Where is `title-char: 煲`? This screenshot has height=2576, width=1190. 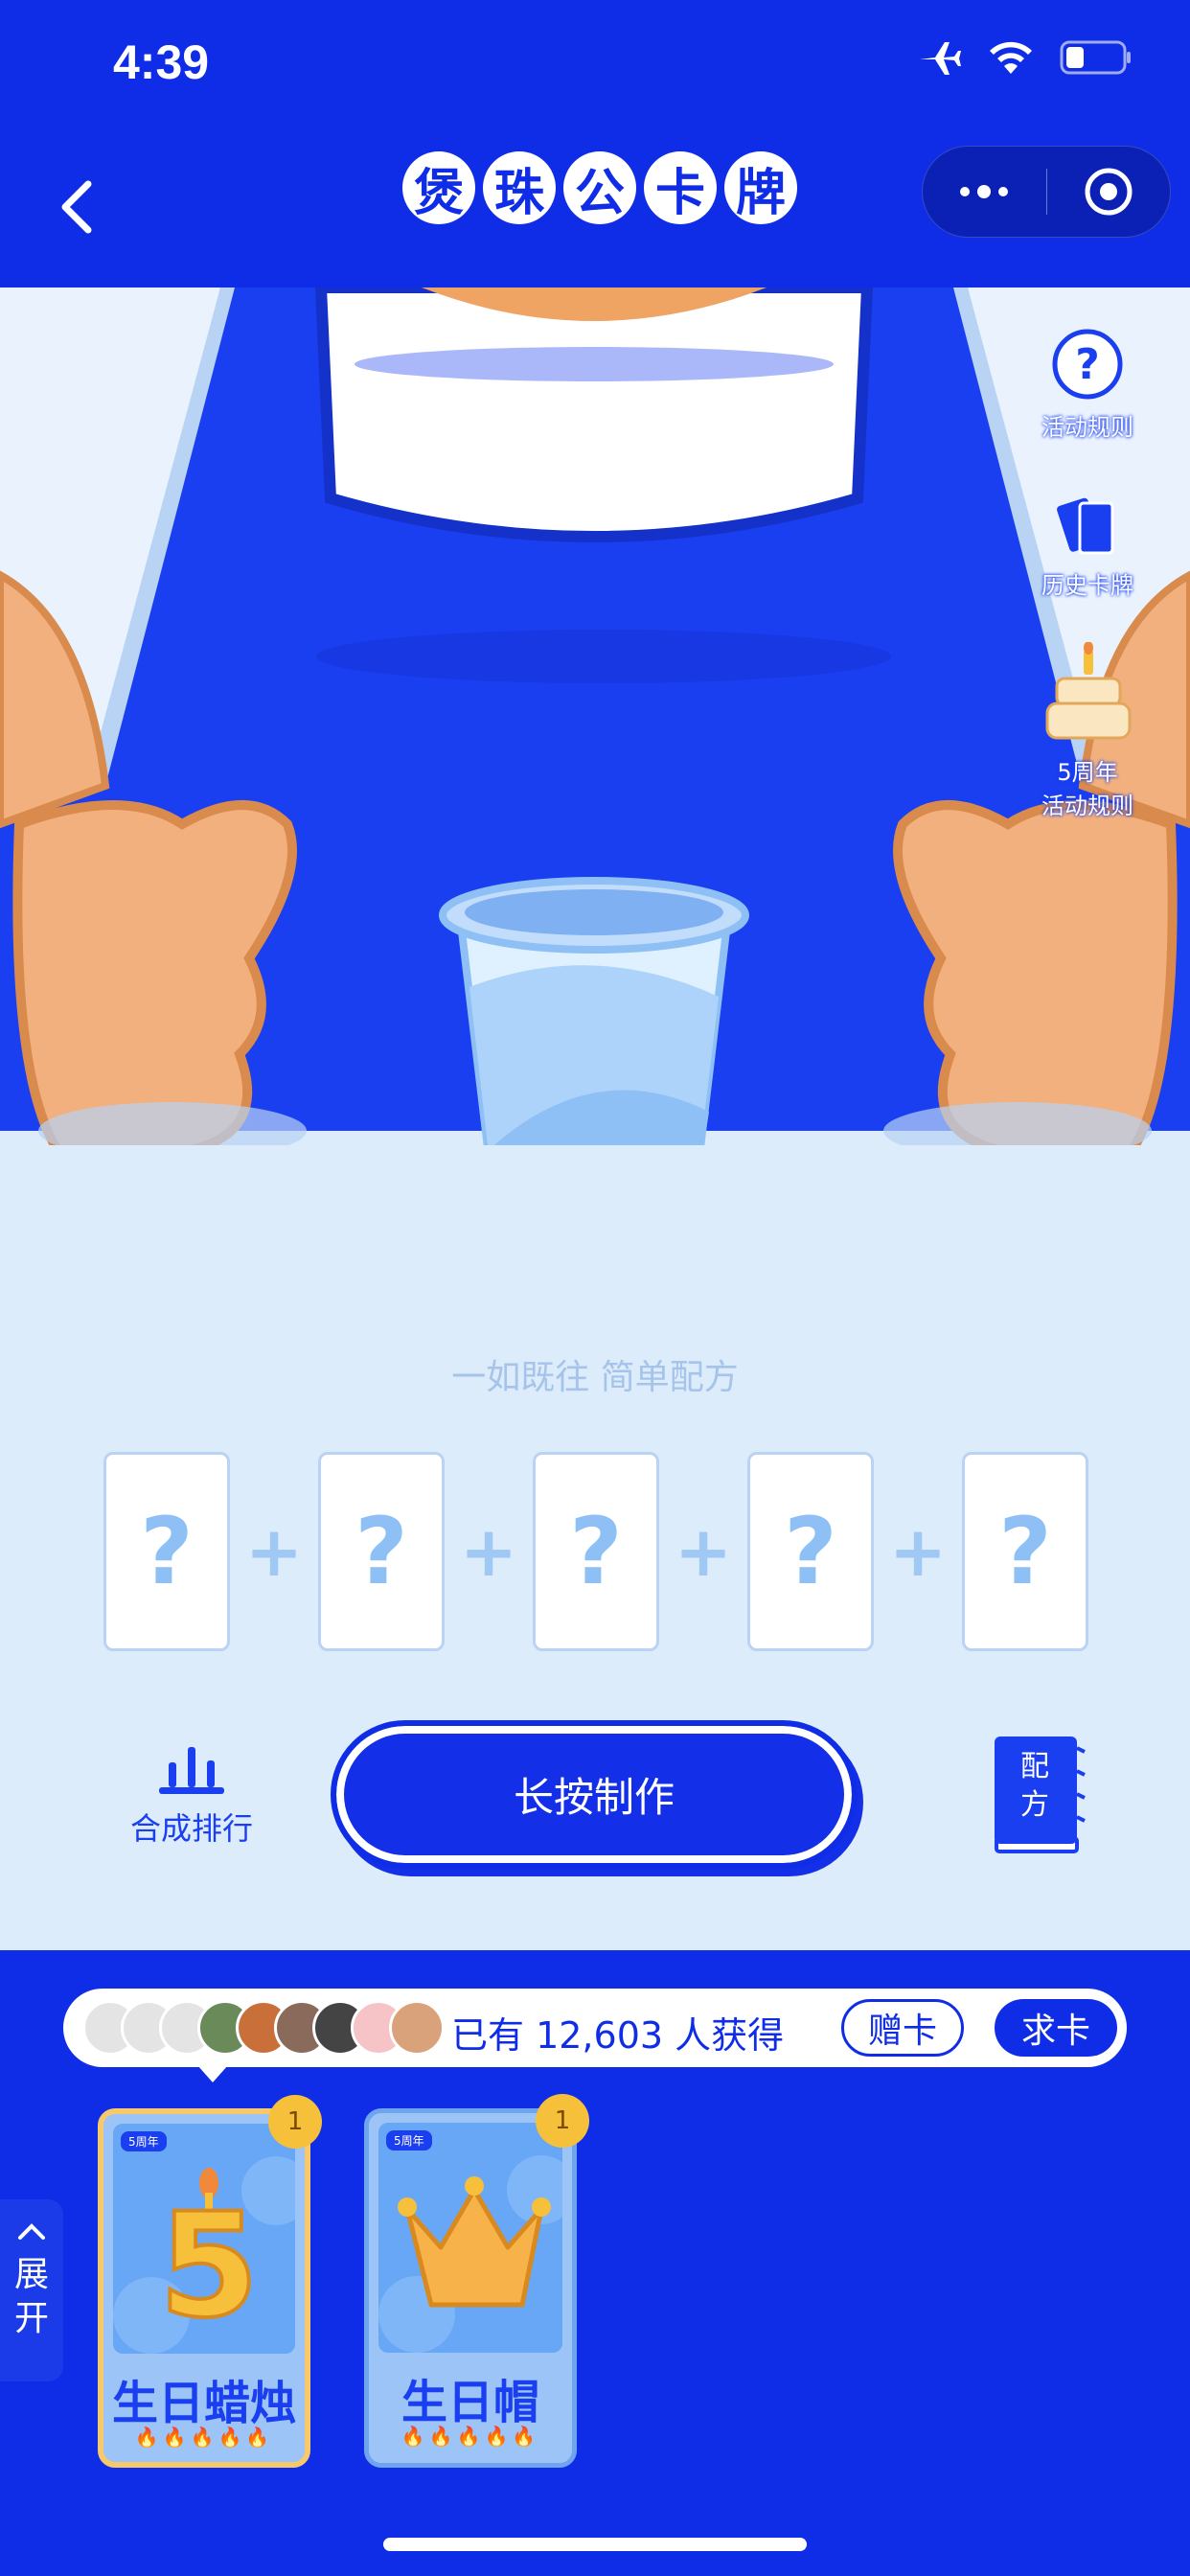 title-char: 煲 is located at coordinates (439, 187).